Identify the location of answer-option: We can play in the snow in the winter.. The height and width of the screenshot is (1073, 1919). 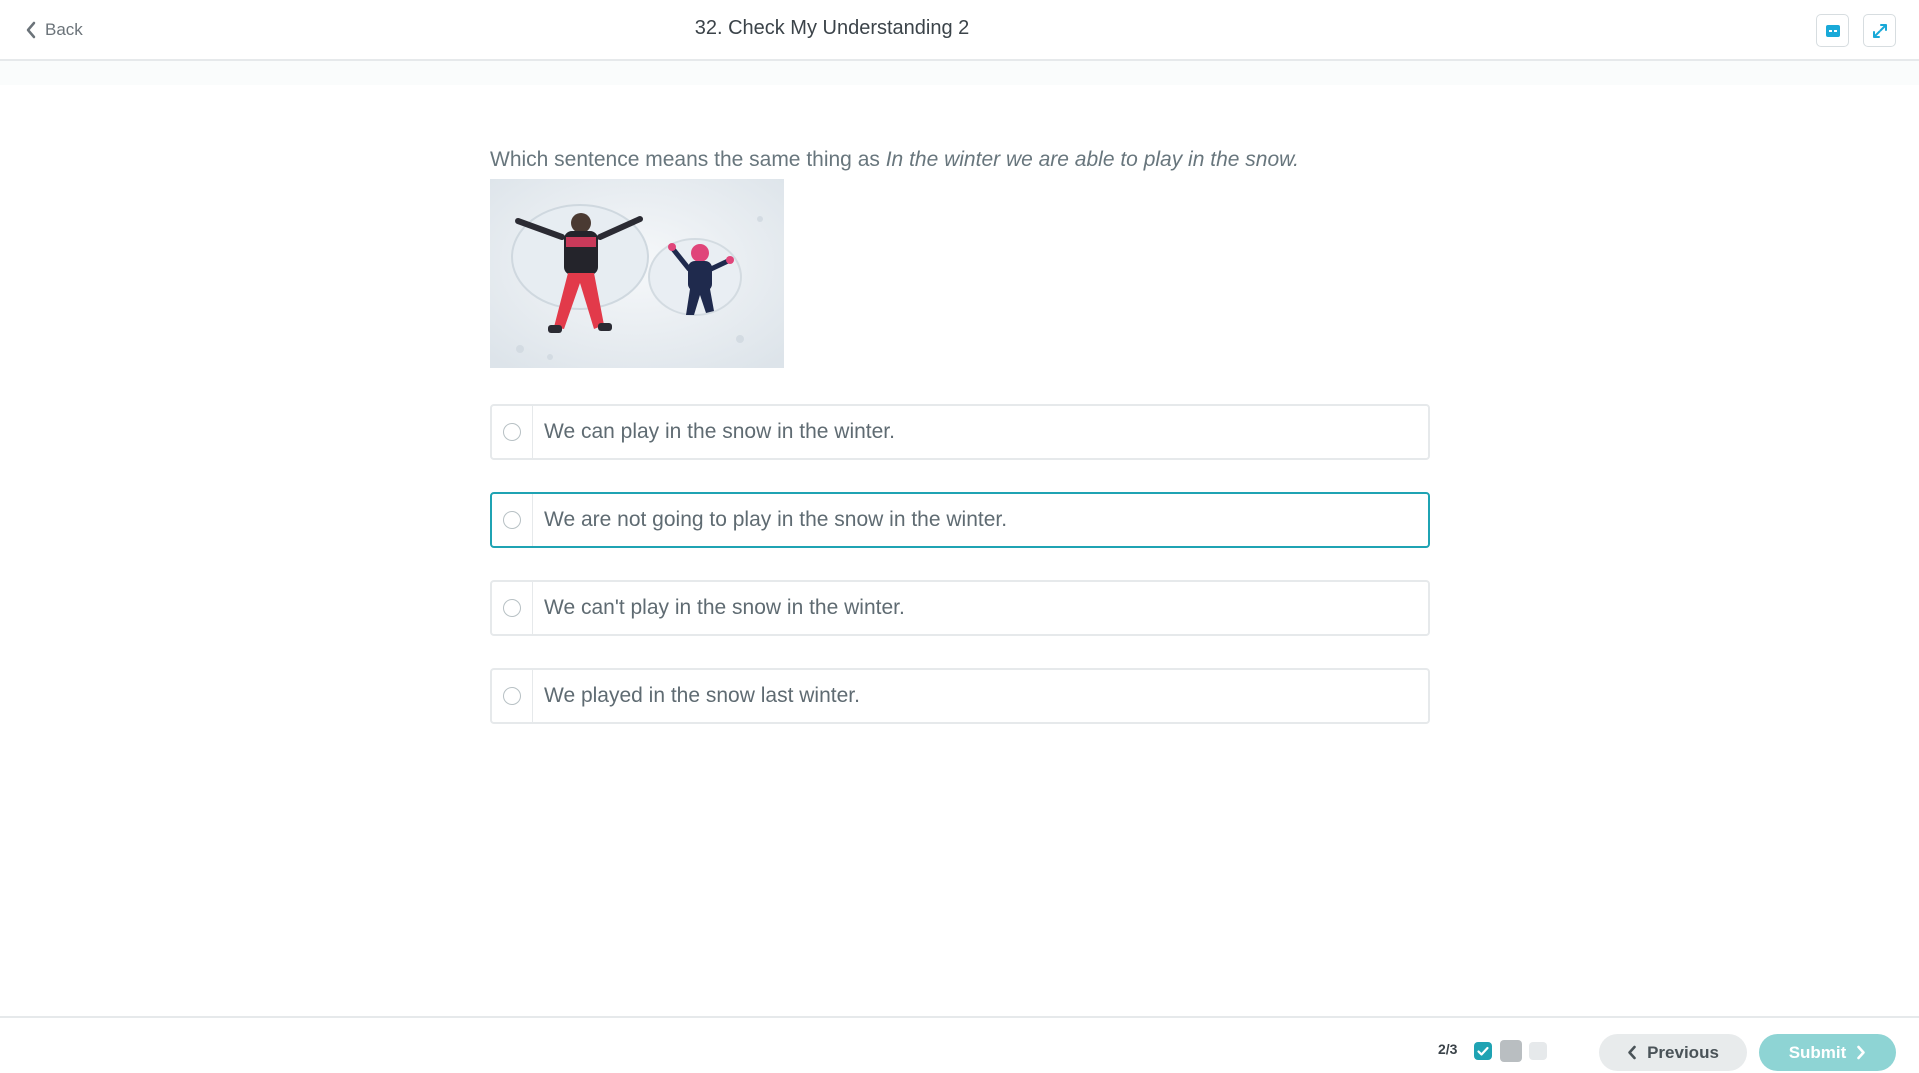
(960, 432).